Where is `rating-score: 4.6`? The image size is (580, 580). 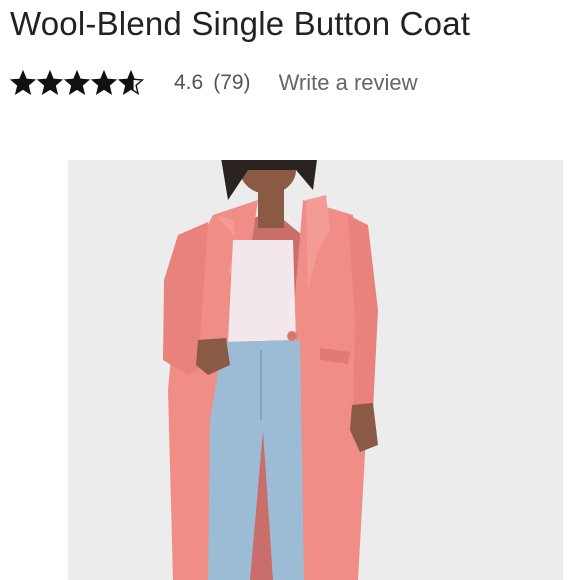 rating-score: 4.6 is located at coordinates (189, 82).